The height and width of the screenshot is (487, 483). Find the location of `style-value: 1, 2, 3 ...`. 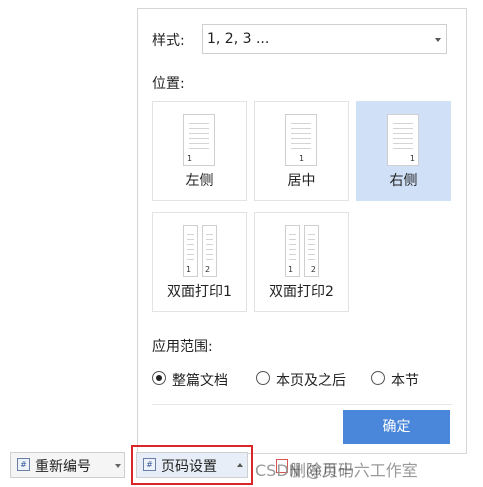

style-value: 1, 2, 3 ... is located at coordinates (238, 39).